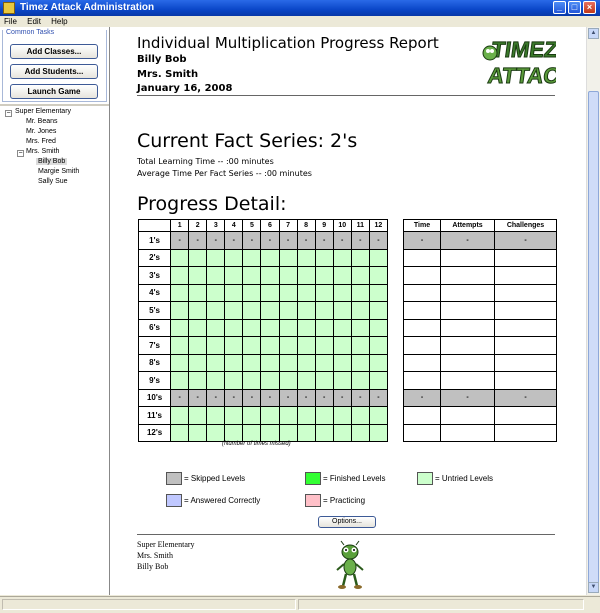 This screenshot has width=600, height=613. Describe the element at coordinates (154, 380) in the screenshot. I see `row-label: 9's` at that location.